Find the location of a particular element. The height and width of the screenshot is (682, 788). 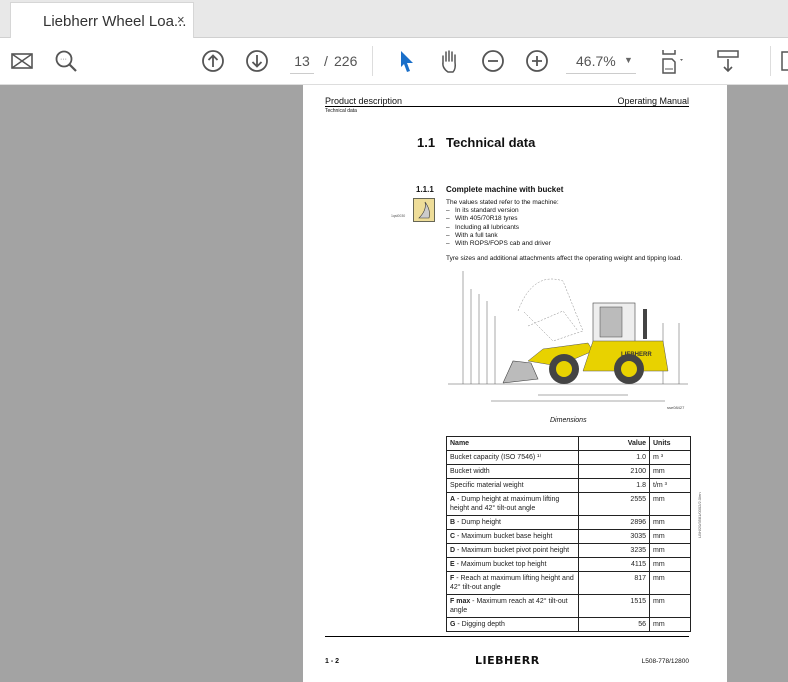

row-name: G - Digging depth is located at coordinates (512, 624).